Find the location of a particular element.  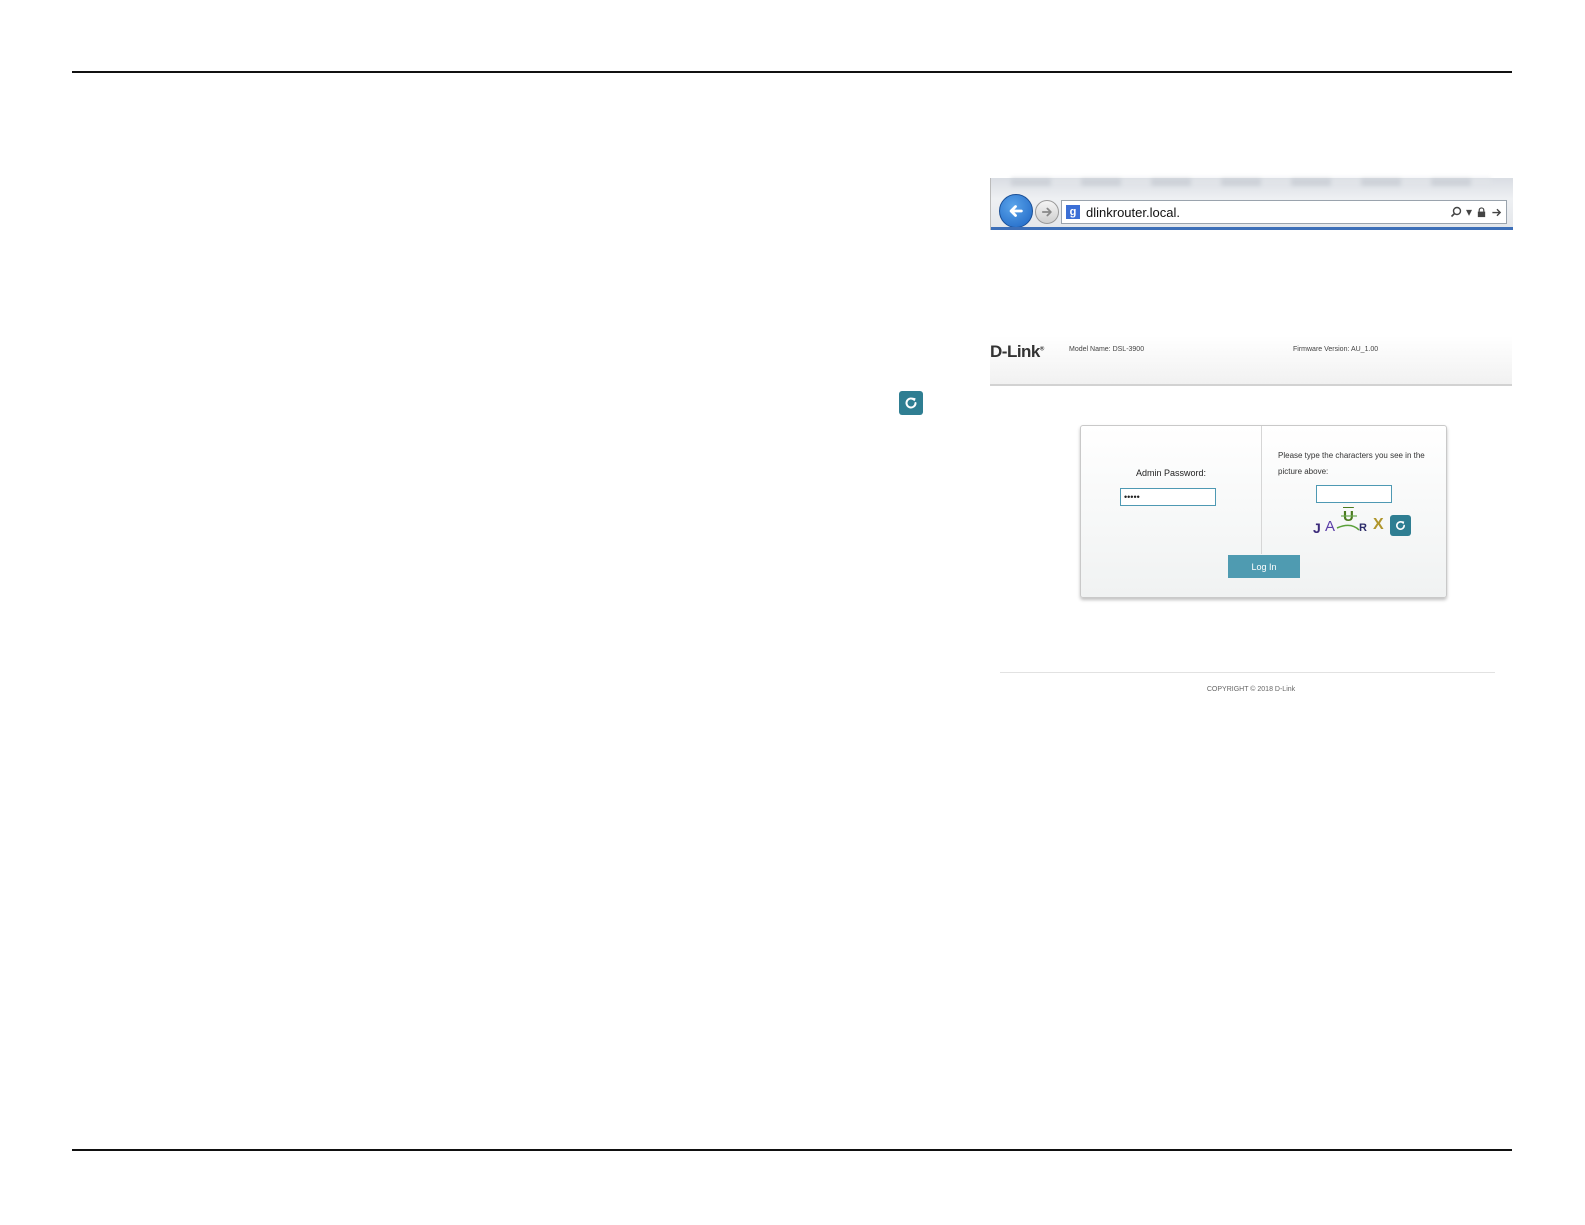

captcha-noise is located at coordinates (1348, 523).